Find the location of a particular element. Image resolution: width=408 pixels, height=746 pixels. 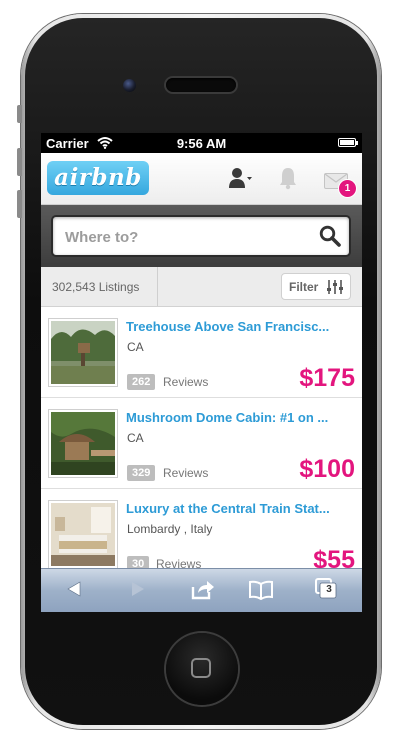

search-icon is located at coordinates (330, 236).